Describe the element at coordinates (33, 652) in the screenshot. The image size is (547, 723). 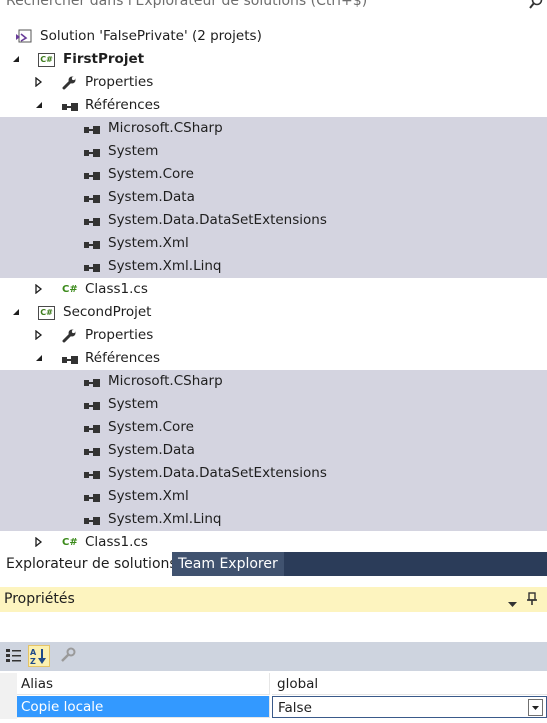
I see `svg-text: A` at that location.